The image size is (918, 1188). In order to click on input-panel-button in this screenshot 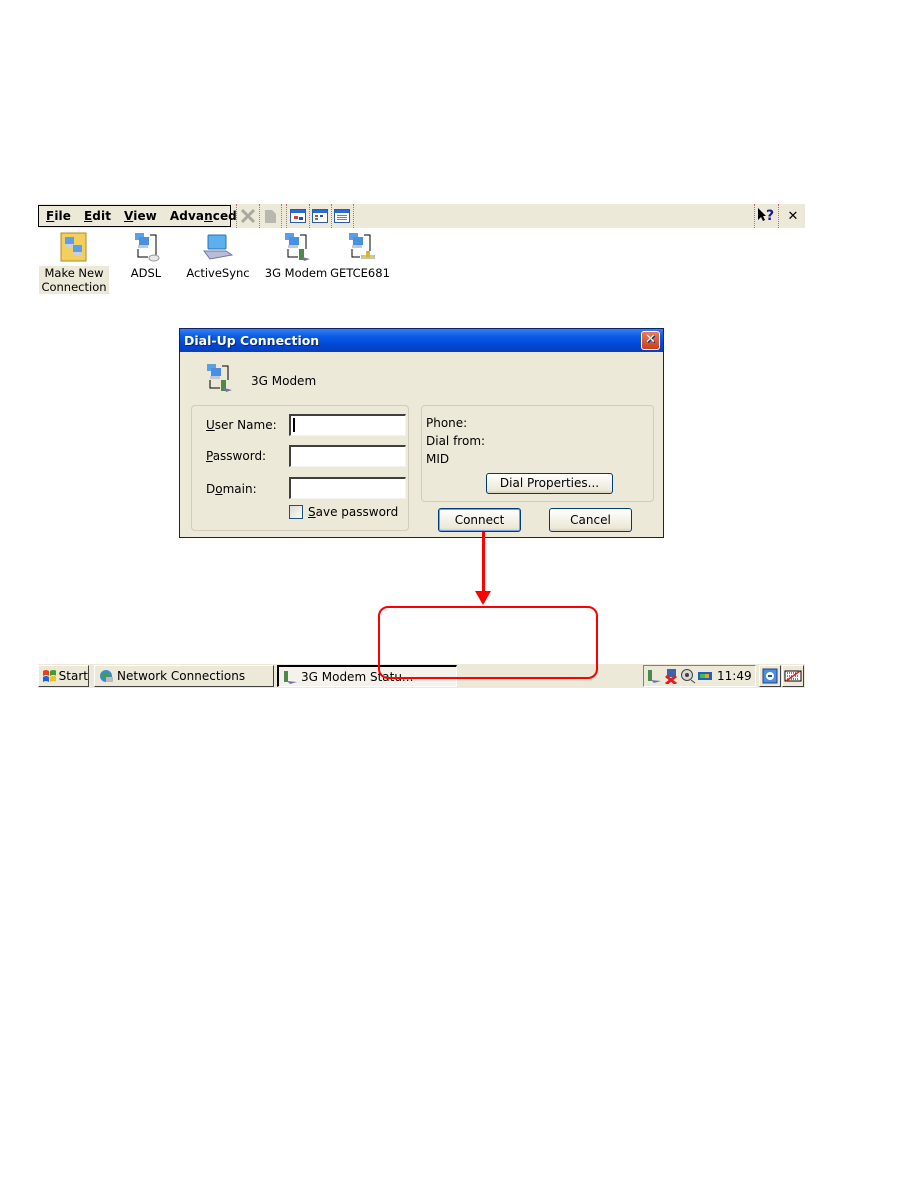, I will do `click(793, 676)`.